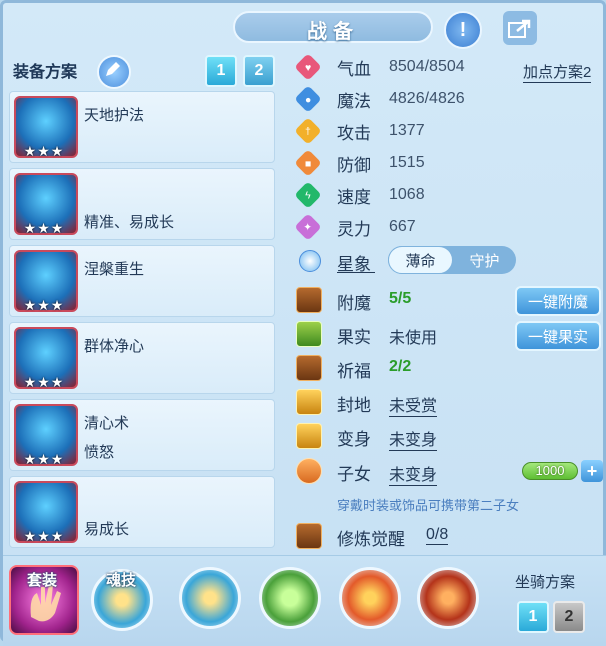 The height and width of the screenshot is (646, 606). What do you see at coordinates (354, 371) in the screenshot?
I see `bless-label: 祈福` at bounding box center [354, 371].